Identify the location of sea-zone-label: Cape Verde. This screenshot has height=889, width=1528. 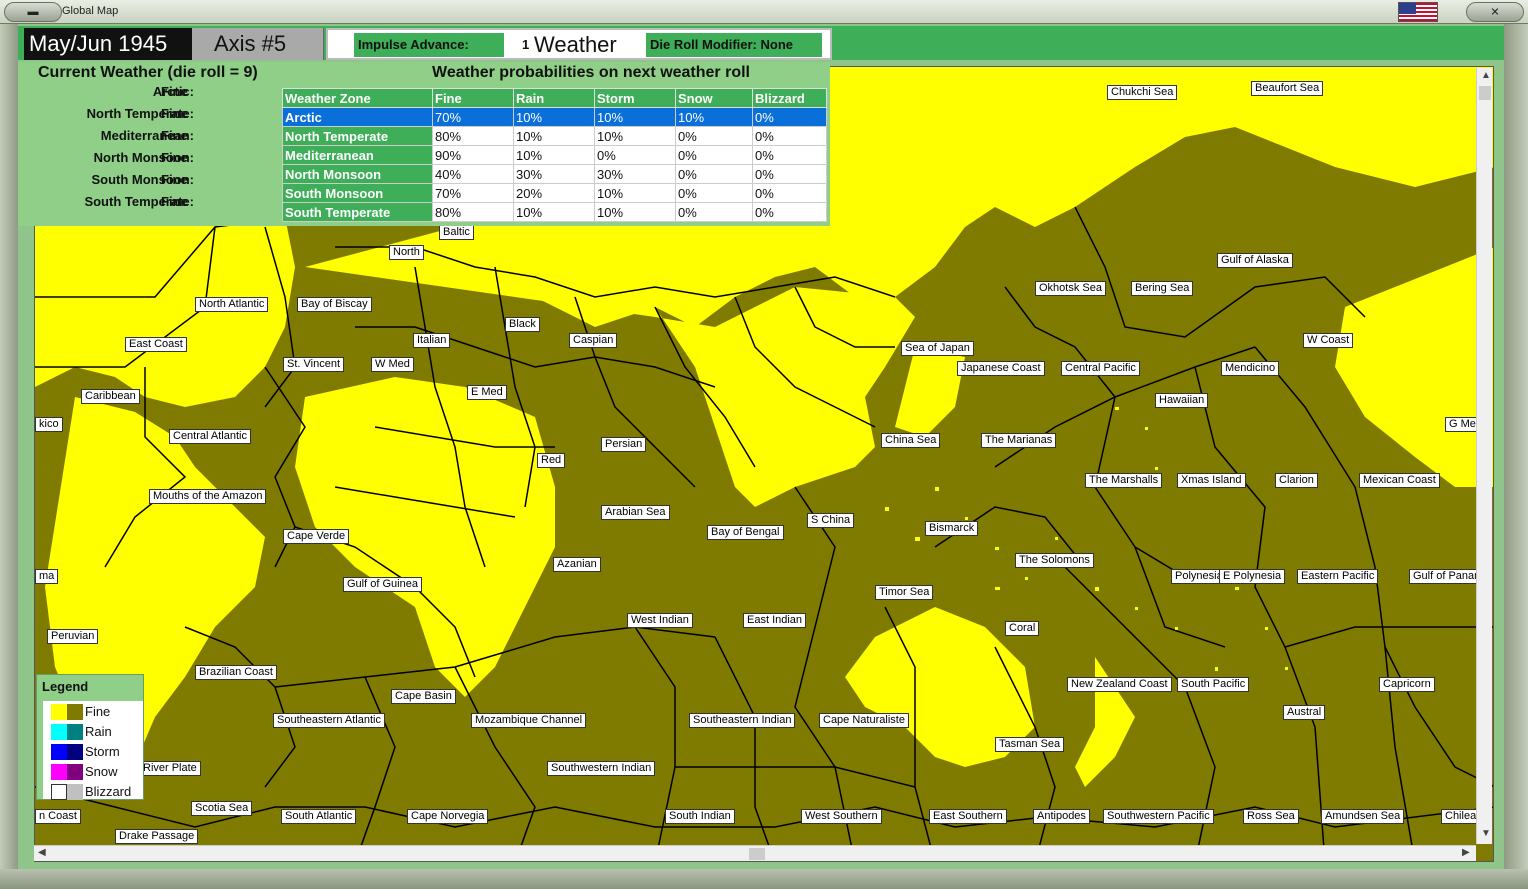
(316, 536).